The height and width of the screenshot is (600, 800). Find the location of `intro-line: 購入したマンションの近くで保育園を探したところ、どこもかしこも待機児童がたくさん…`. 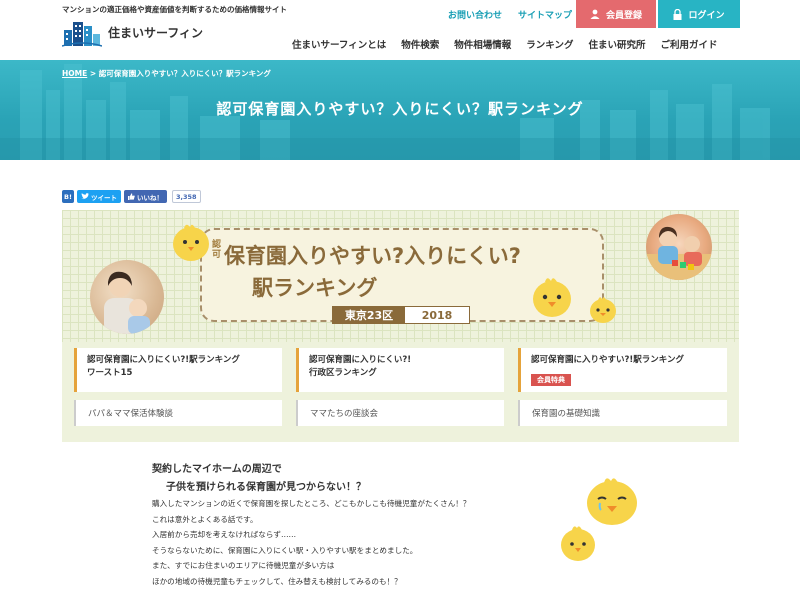

intro-line: 購入したマンションの近くで保育園を探したところ、どこもかしこも待機児童がたくさん… is located at coordinates (311, 503).